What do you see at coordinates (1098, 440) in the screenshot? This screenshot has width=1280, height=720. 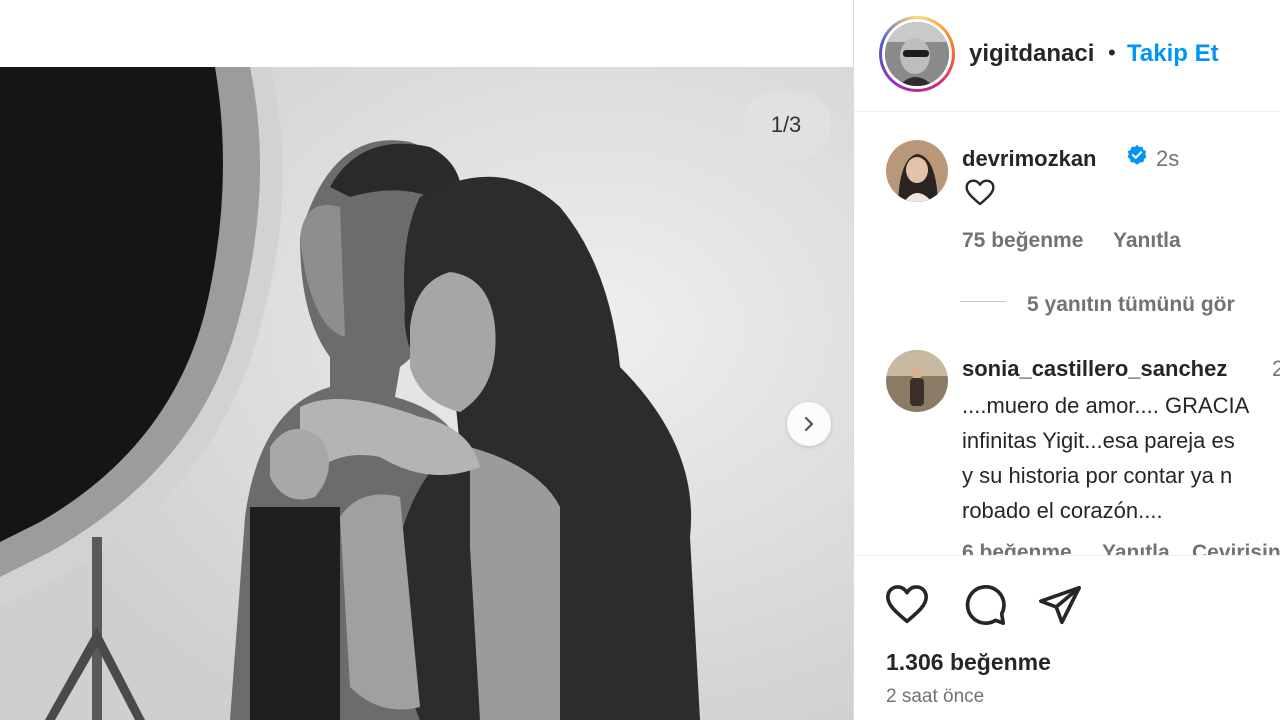 I see `comment-text-line: infinitas Yigit...esa pareja es` at bounding box center [1098, 440].